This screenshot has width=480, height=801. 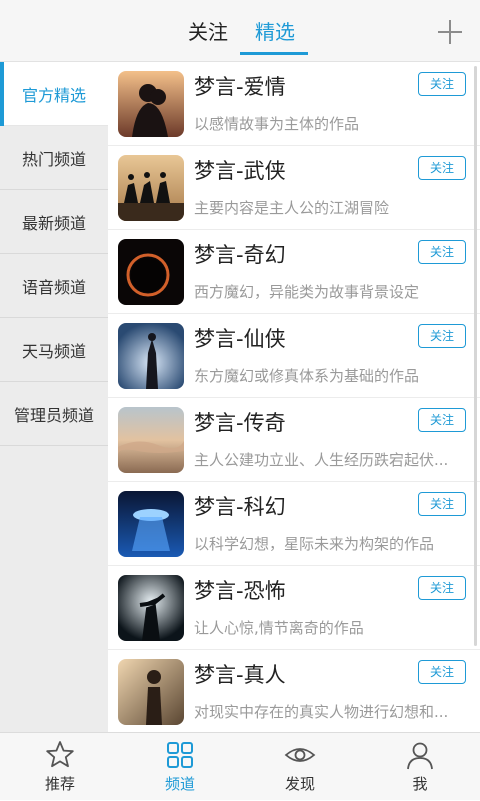 I want to click on tab-selected: 精选, so click(x=275, y=32).